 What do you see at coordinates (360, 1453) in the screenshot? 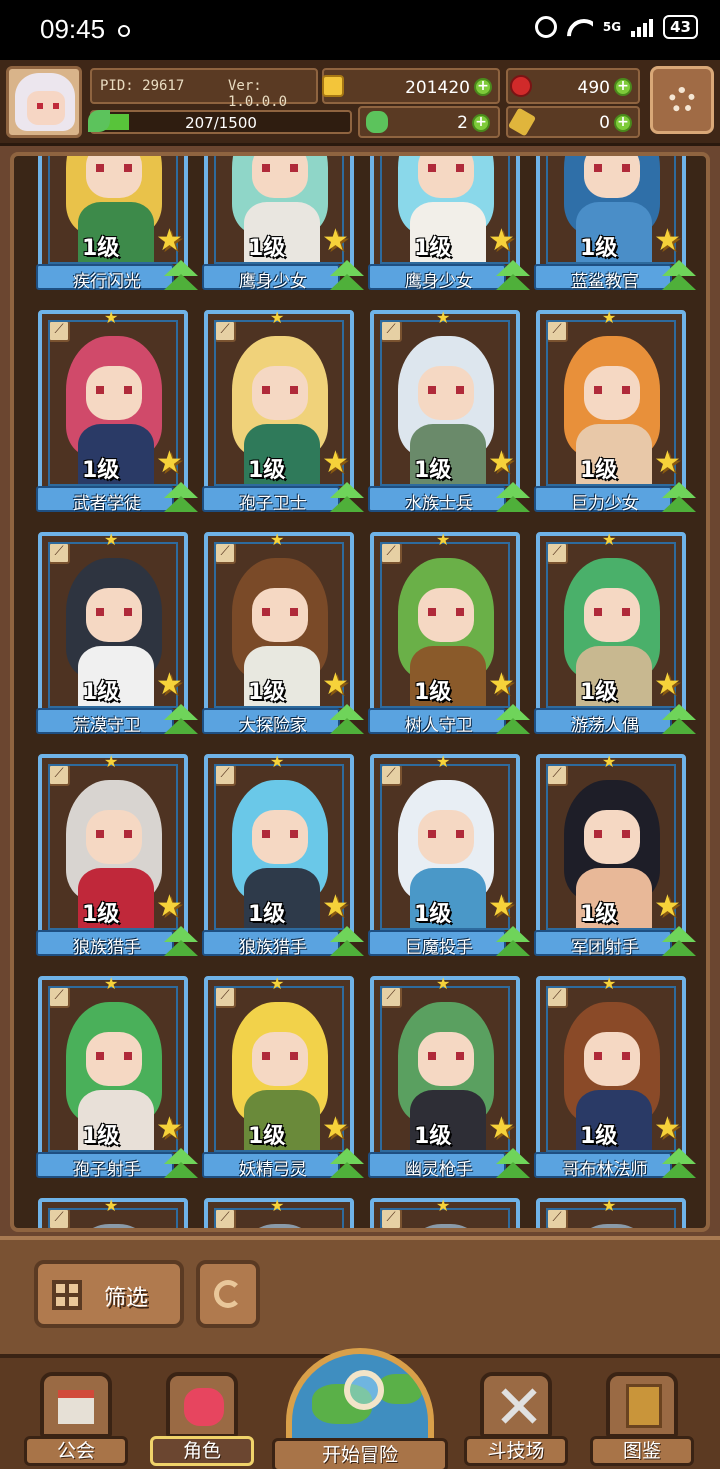
I see `start-adventure-label: 开始冒险` at bounding box center [360, 1453].